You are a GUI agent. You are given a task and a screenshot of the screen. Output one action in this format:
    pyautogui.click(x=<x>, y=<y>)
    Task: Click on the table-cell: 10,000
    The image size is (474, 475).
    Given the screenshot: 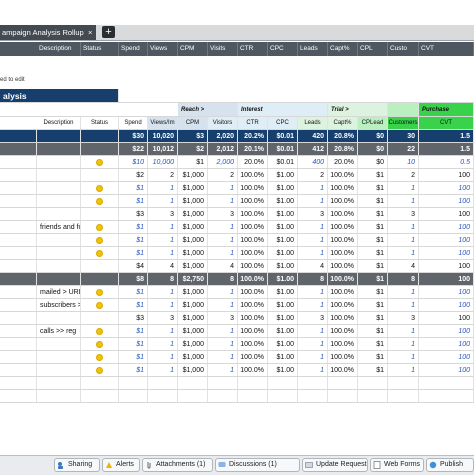 What is the action you would take?
    pyautogui.click(x=163, y=162)
    